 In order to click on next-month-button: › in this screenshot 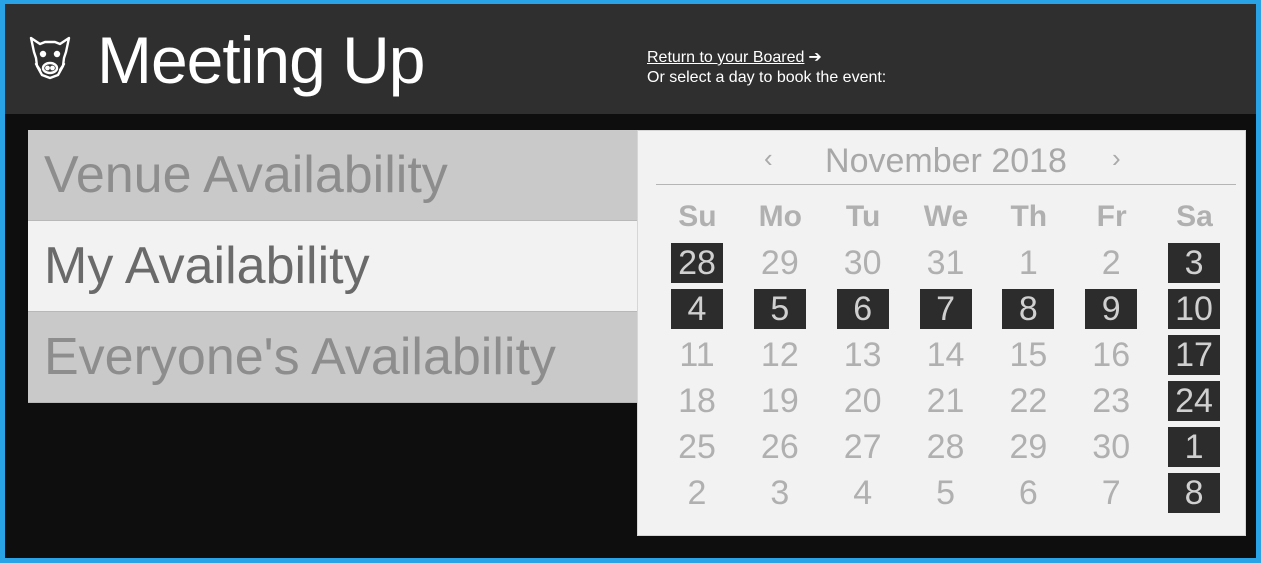, I will do `click(1116, 158)`.